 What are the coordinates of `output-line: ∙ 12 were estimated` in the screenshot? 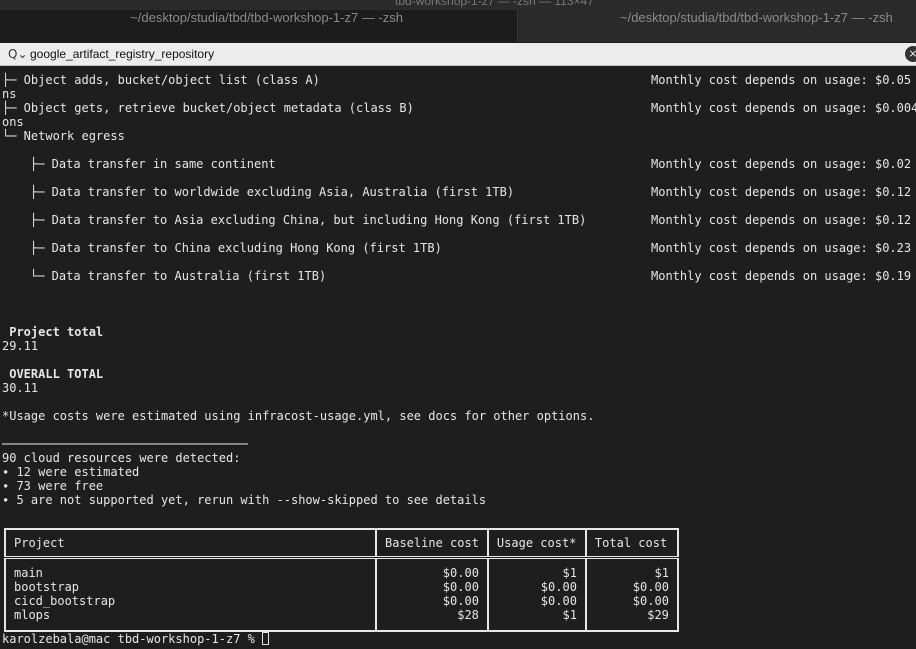 It's located at (71, 472).